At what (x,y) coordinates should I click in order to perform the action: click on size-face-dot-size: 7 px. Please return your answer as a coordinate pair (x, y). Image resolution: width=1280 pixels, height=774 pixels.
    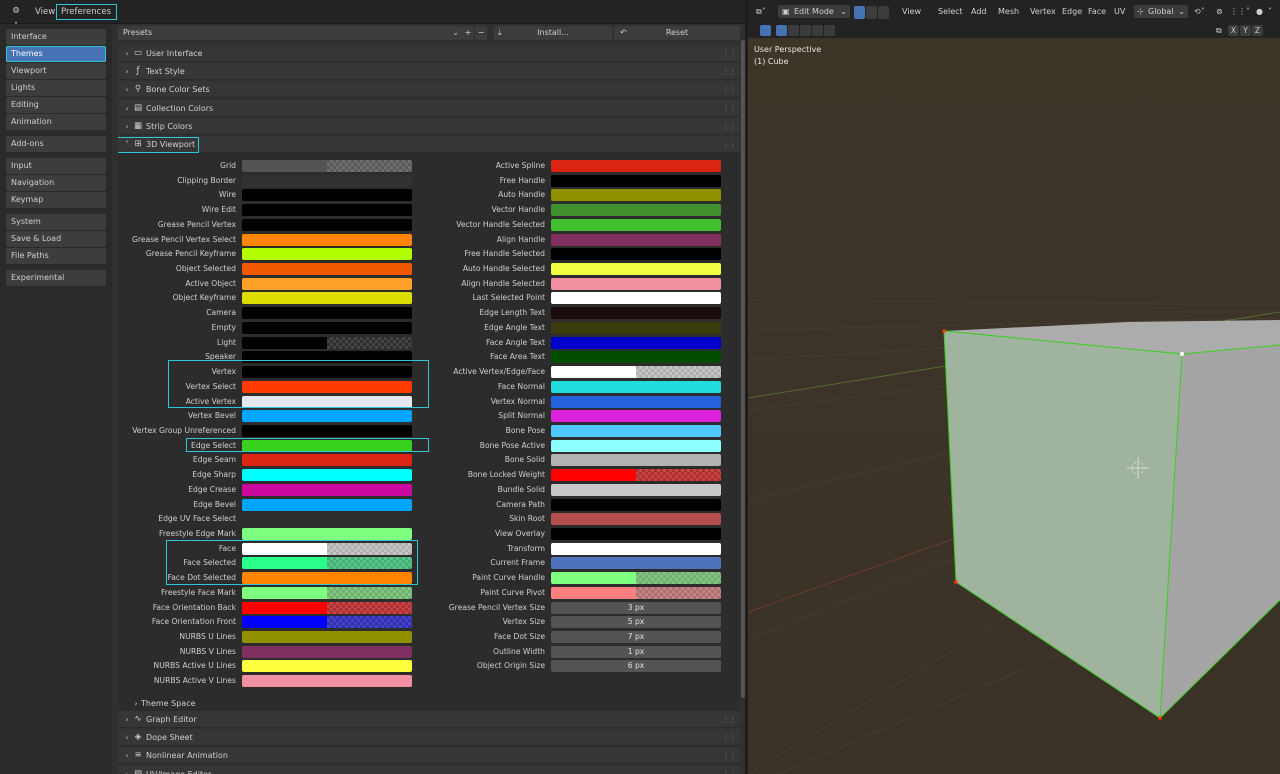
    Looking at the image, I should click on (636, 637).